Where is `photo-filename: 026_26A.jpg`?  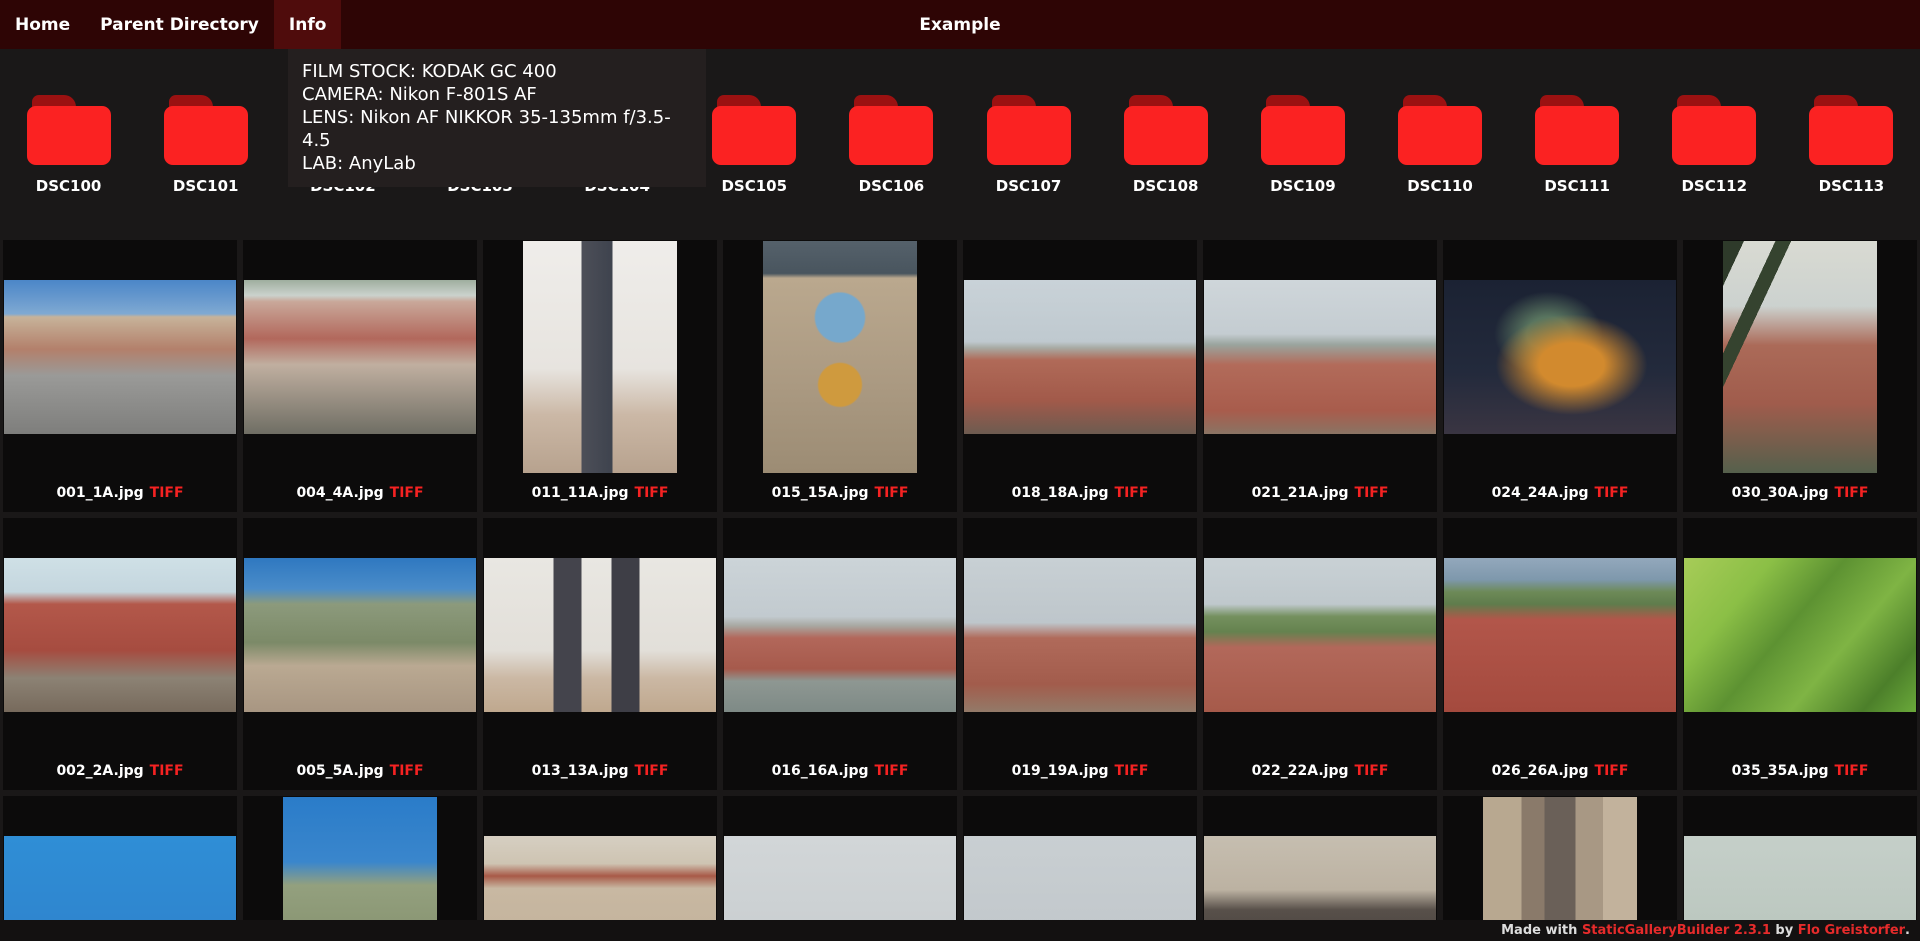 photo-filename: 026_26A.jpg is located at coordinates (1540, 771).